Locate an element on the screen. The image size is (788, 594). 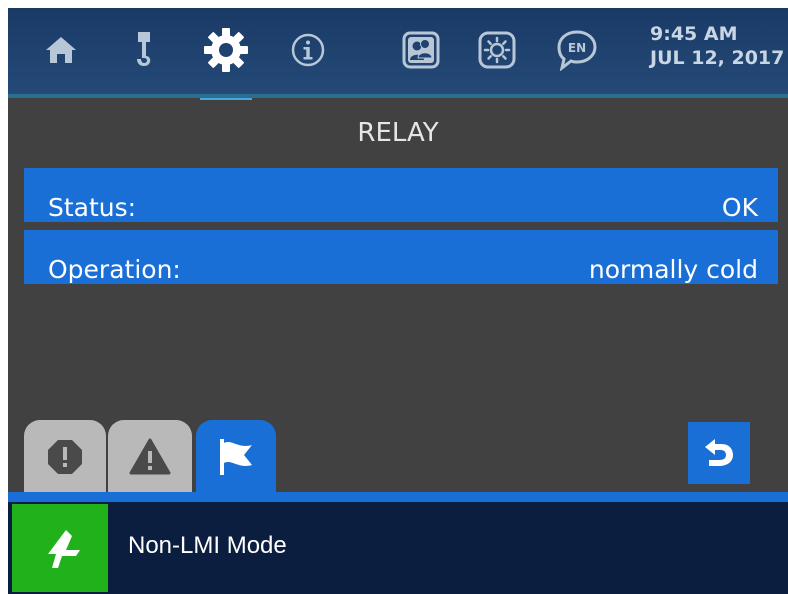
warning-triangle-icon is located at coordinates (150, 456).